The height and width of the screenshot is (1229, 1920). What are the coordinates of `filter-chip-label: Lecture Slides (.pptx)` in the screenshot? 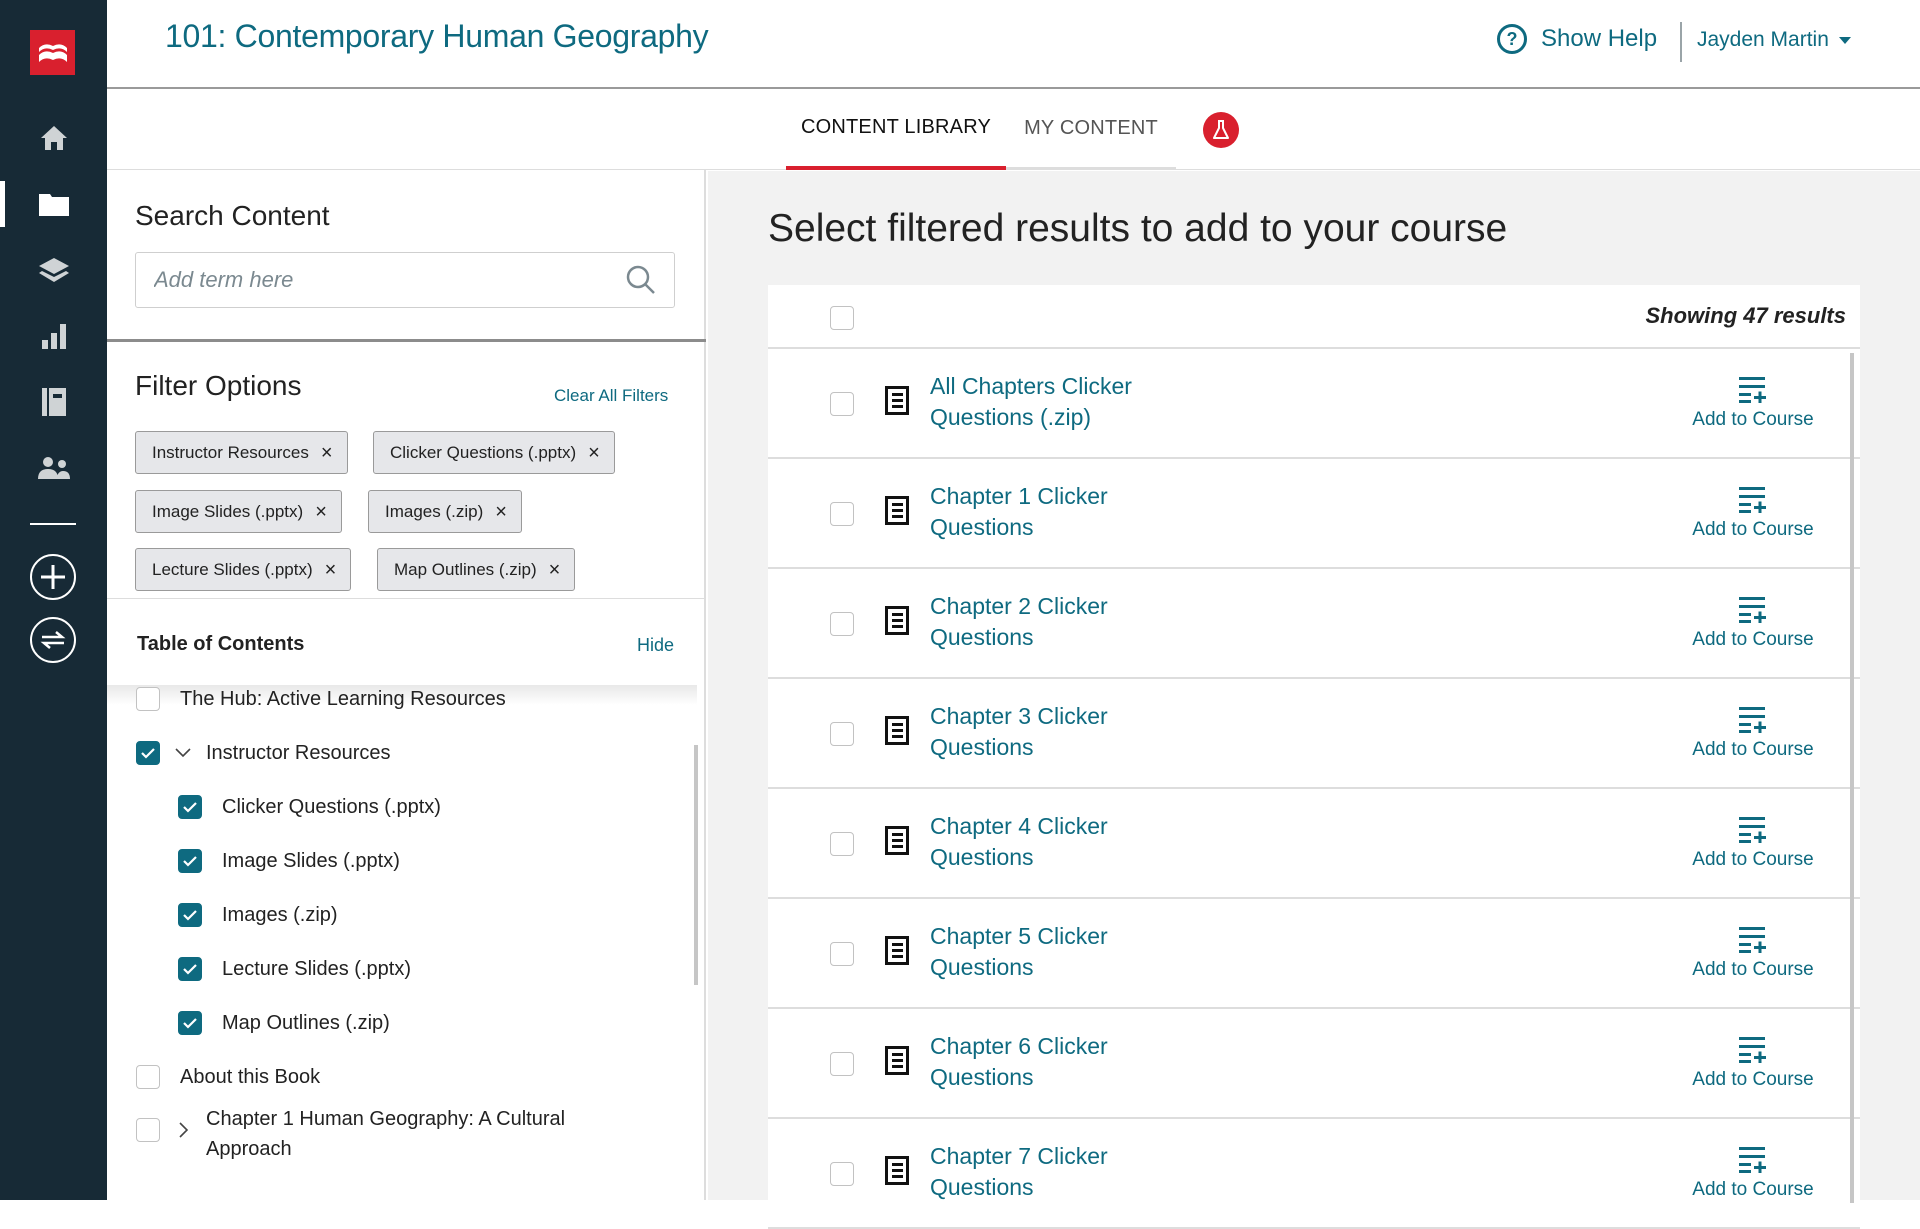 It's located at (232, 569).